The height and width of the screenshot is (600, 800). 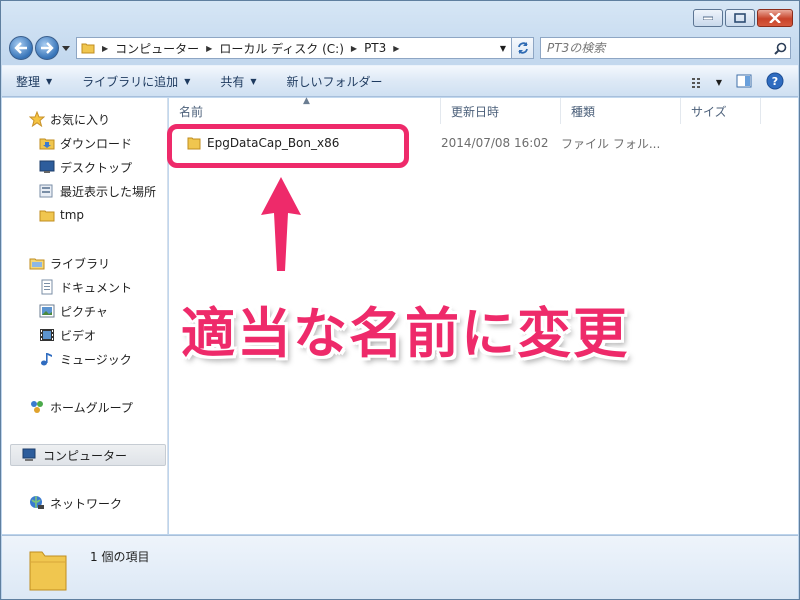 What do you see at coordinates (80, 119) in the screenshot?
I see `sidebar-label: お気に入り` at bounding box center [80, 119].